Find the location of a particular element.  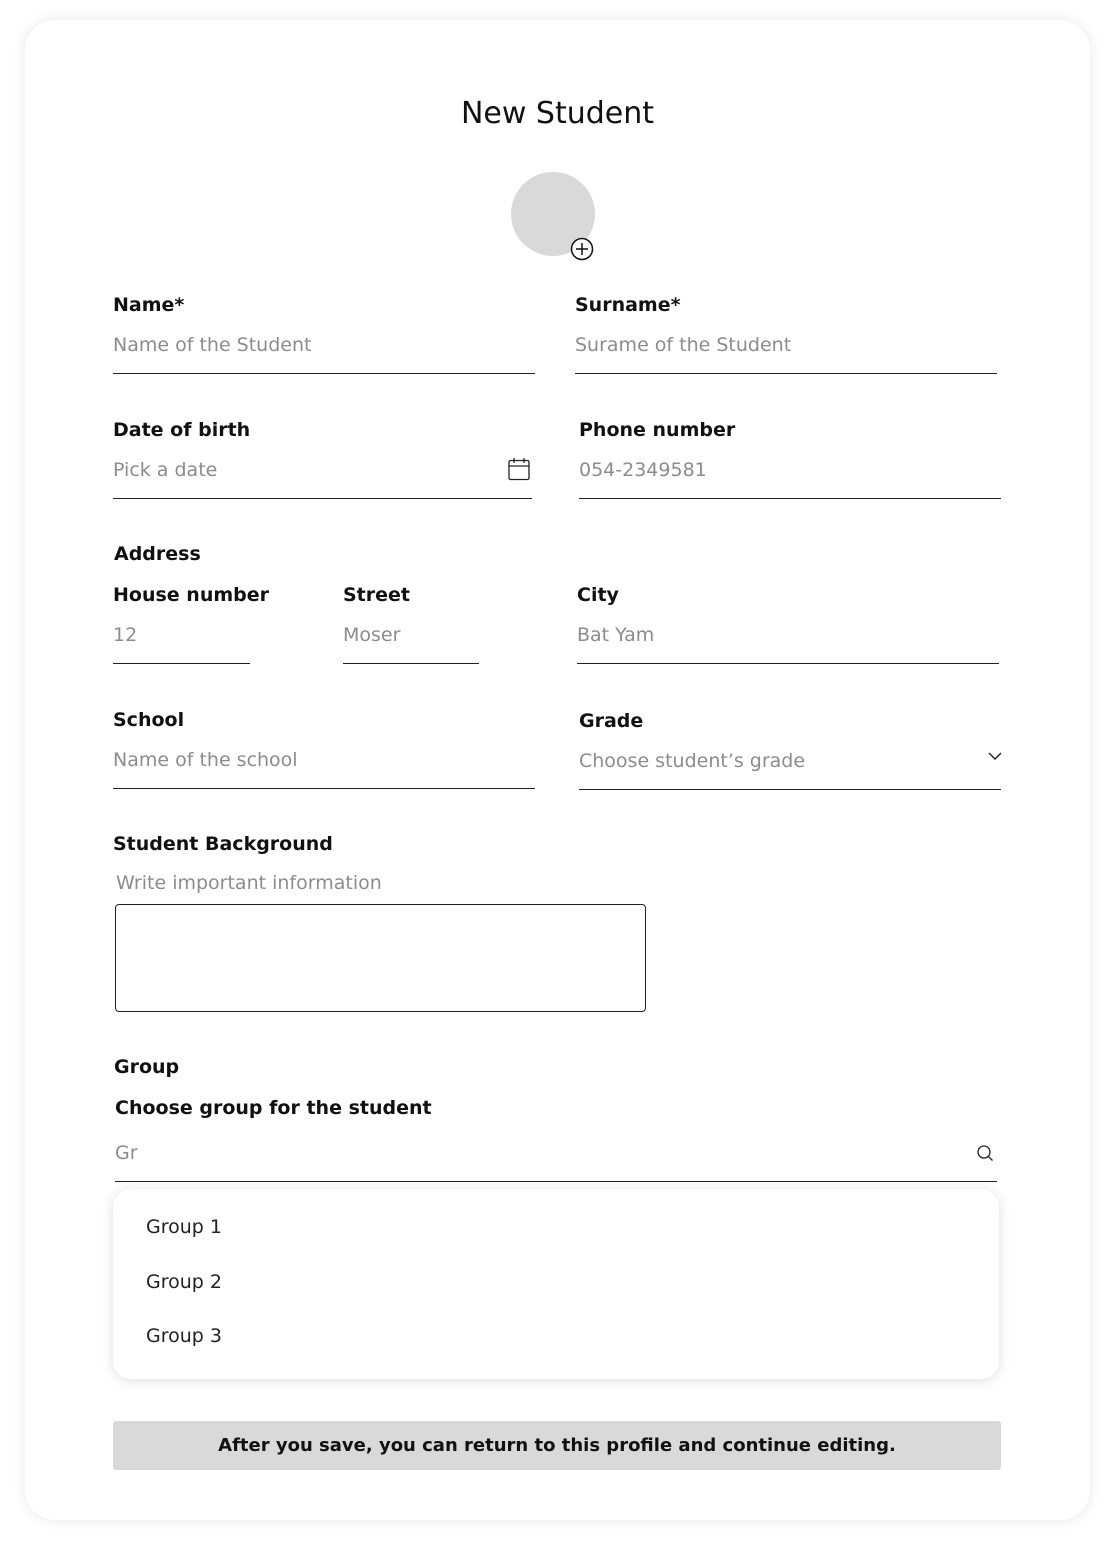

phone-number-input is located at coordinates (790, 477).